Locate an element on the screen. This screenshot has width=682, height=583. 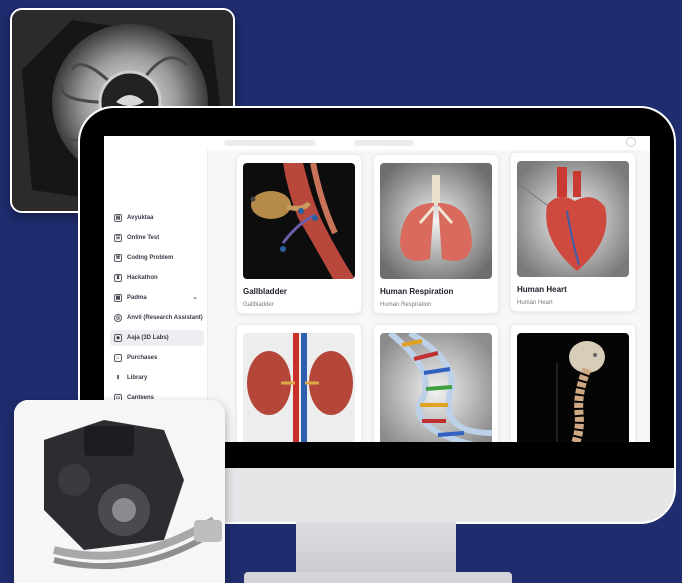
card-human-respiration: Human Respiration Human Respiration is located at coordinates (436, 234).